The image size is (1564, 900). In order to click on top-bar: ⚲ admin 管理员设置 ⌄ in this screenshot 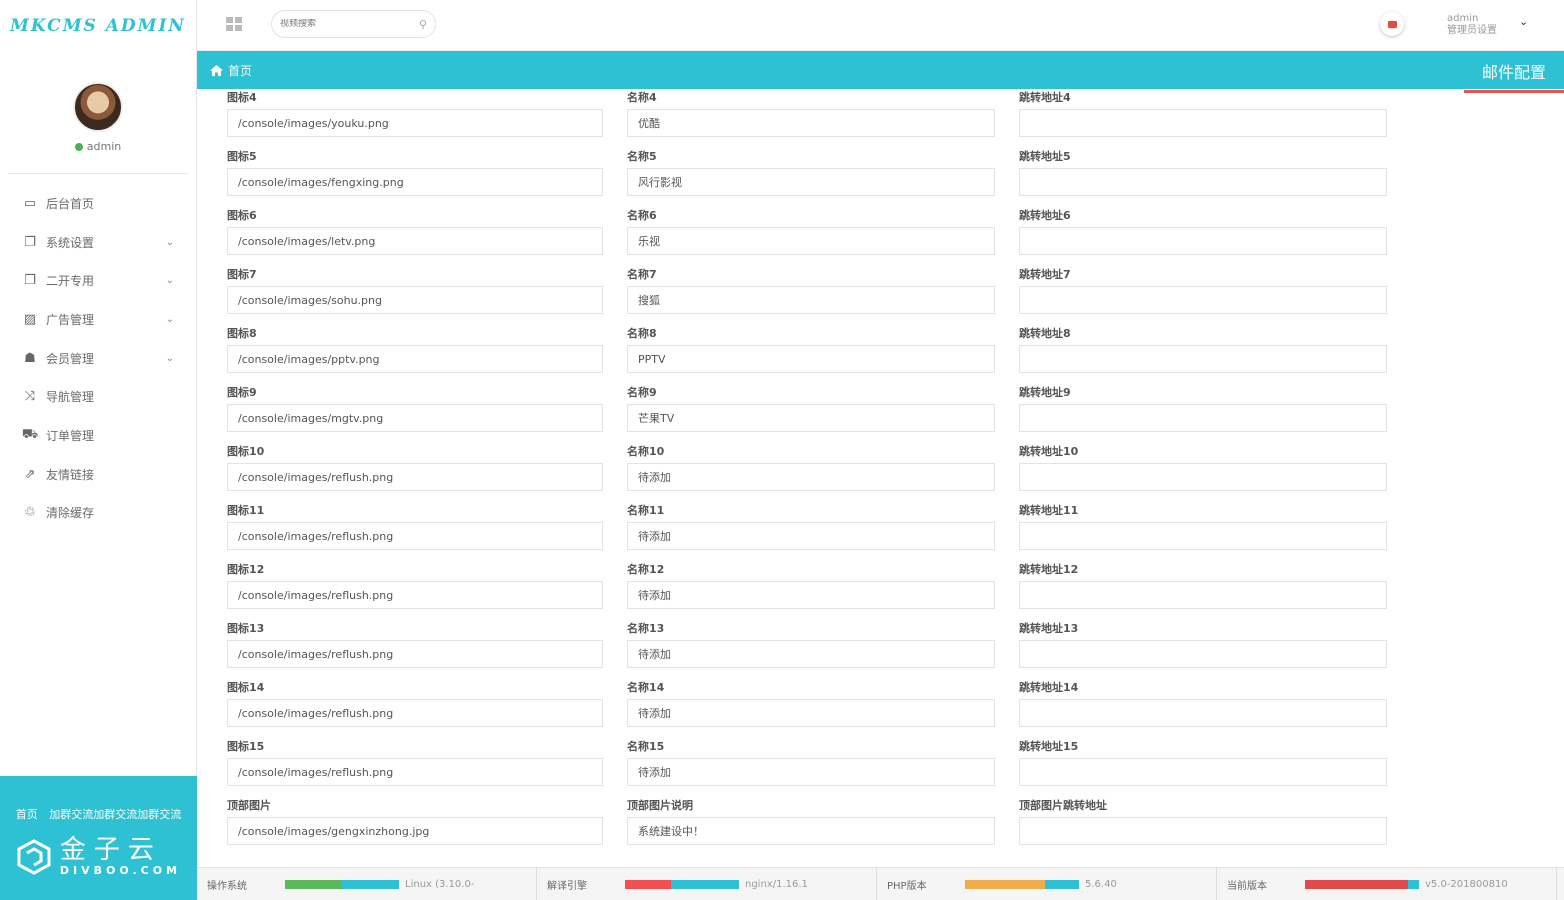, I will do `click(880, 25)`.